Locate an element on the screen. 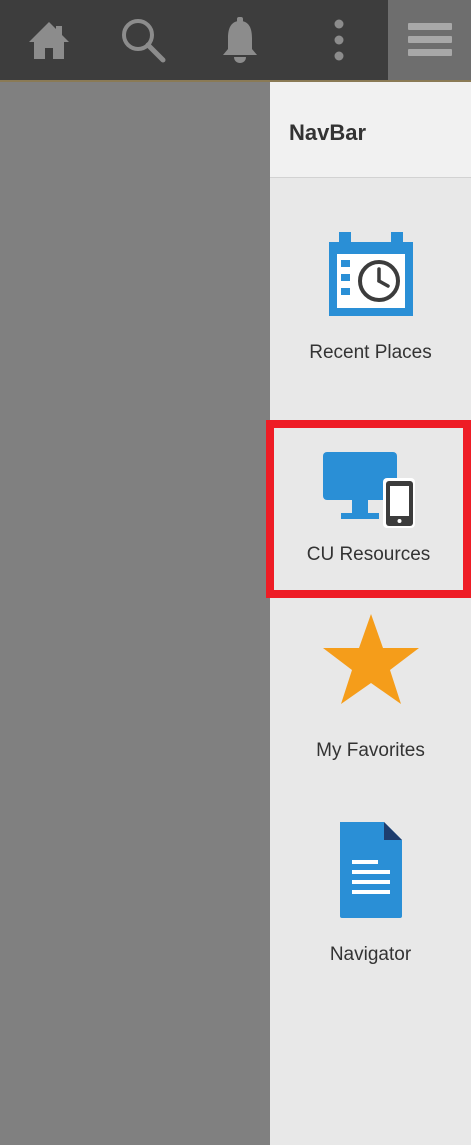 This screenshot has height=1145, width=471. bell-icon is located at coordinates (240, 40).